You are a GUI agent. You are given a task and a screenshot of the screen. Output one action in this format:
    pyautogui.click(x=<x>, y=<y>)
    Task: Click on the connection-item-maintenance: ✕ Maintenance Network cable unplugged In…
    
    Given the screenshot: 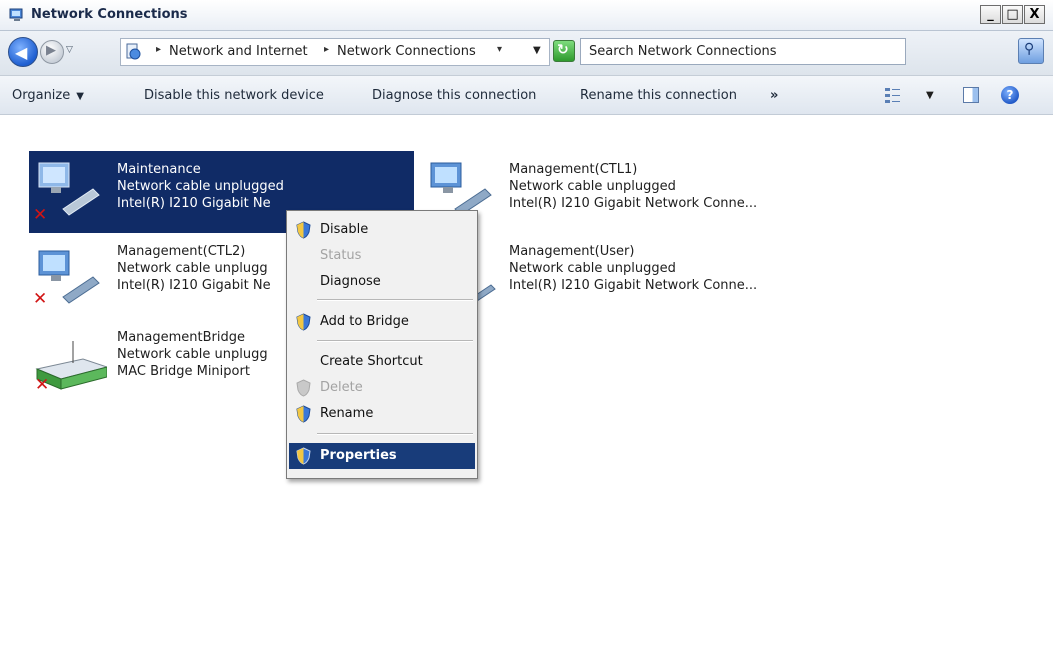 What is the action you would take?
    pyautogui.click(x=221, y=192)
    